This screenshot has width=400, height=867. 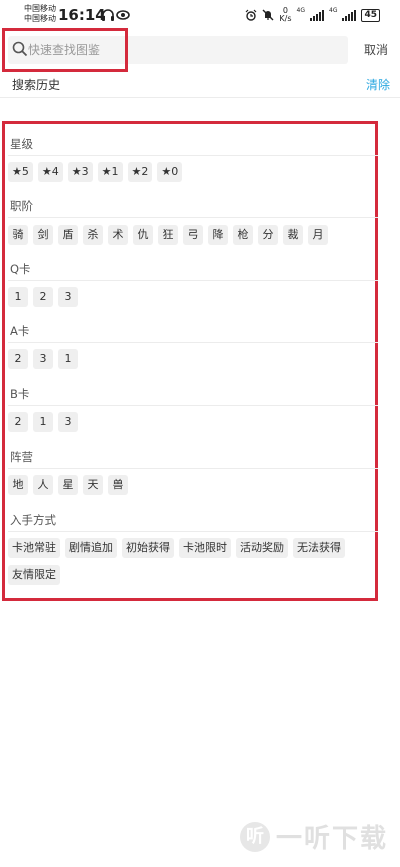 What do you see at coordinates (34, 575) in the screenshot?
I see `filter-chip: 友情限定` at bounding box center [34, 575].